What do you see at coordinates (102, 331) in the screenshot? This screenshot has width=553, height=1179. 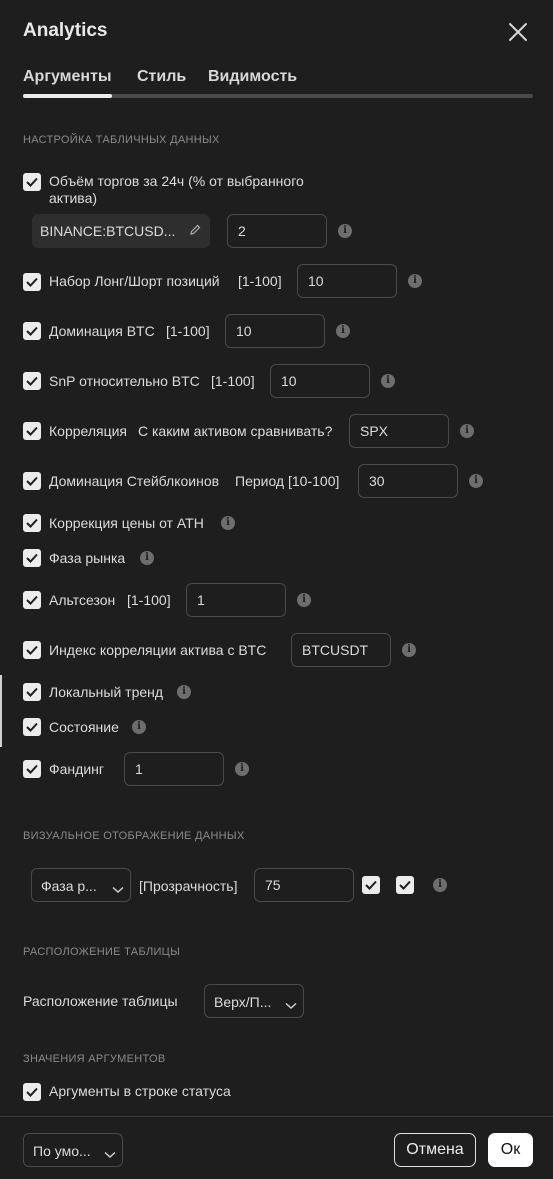 I see `btc-dominance-label: Доминация BTC` at bounding box center [102, 331].